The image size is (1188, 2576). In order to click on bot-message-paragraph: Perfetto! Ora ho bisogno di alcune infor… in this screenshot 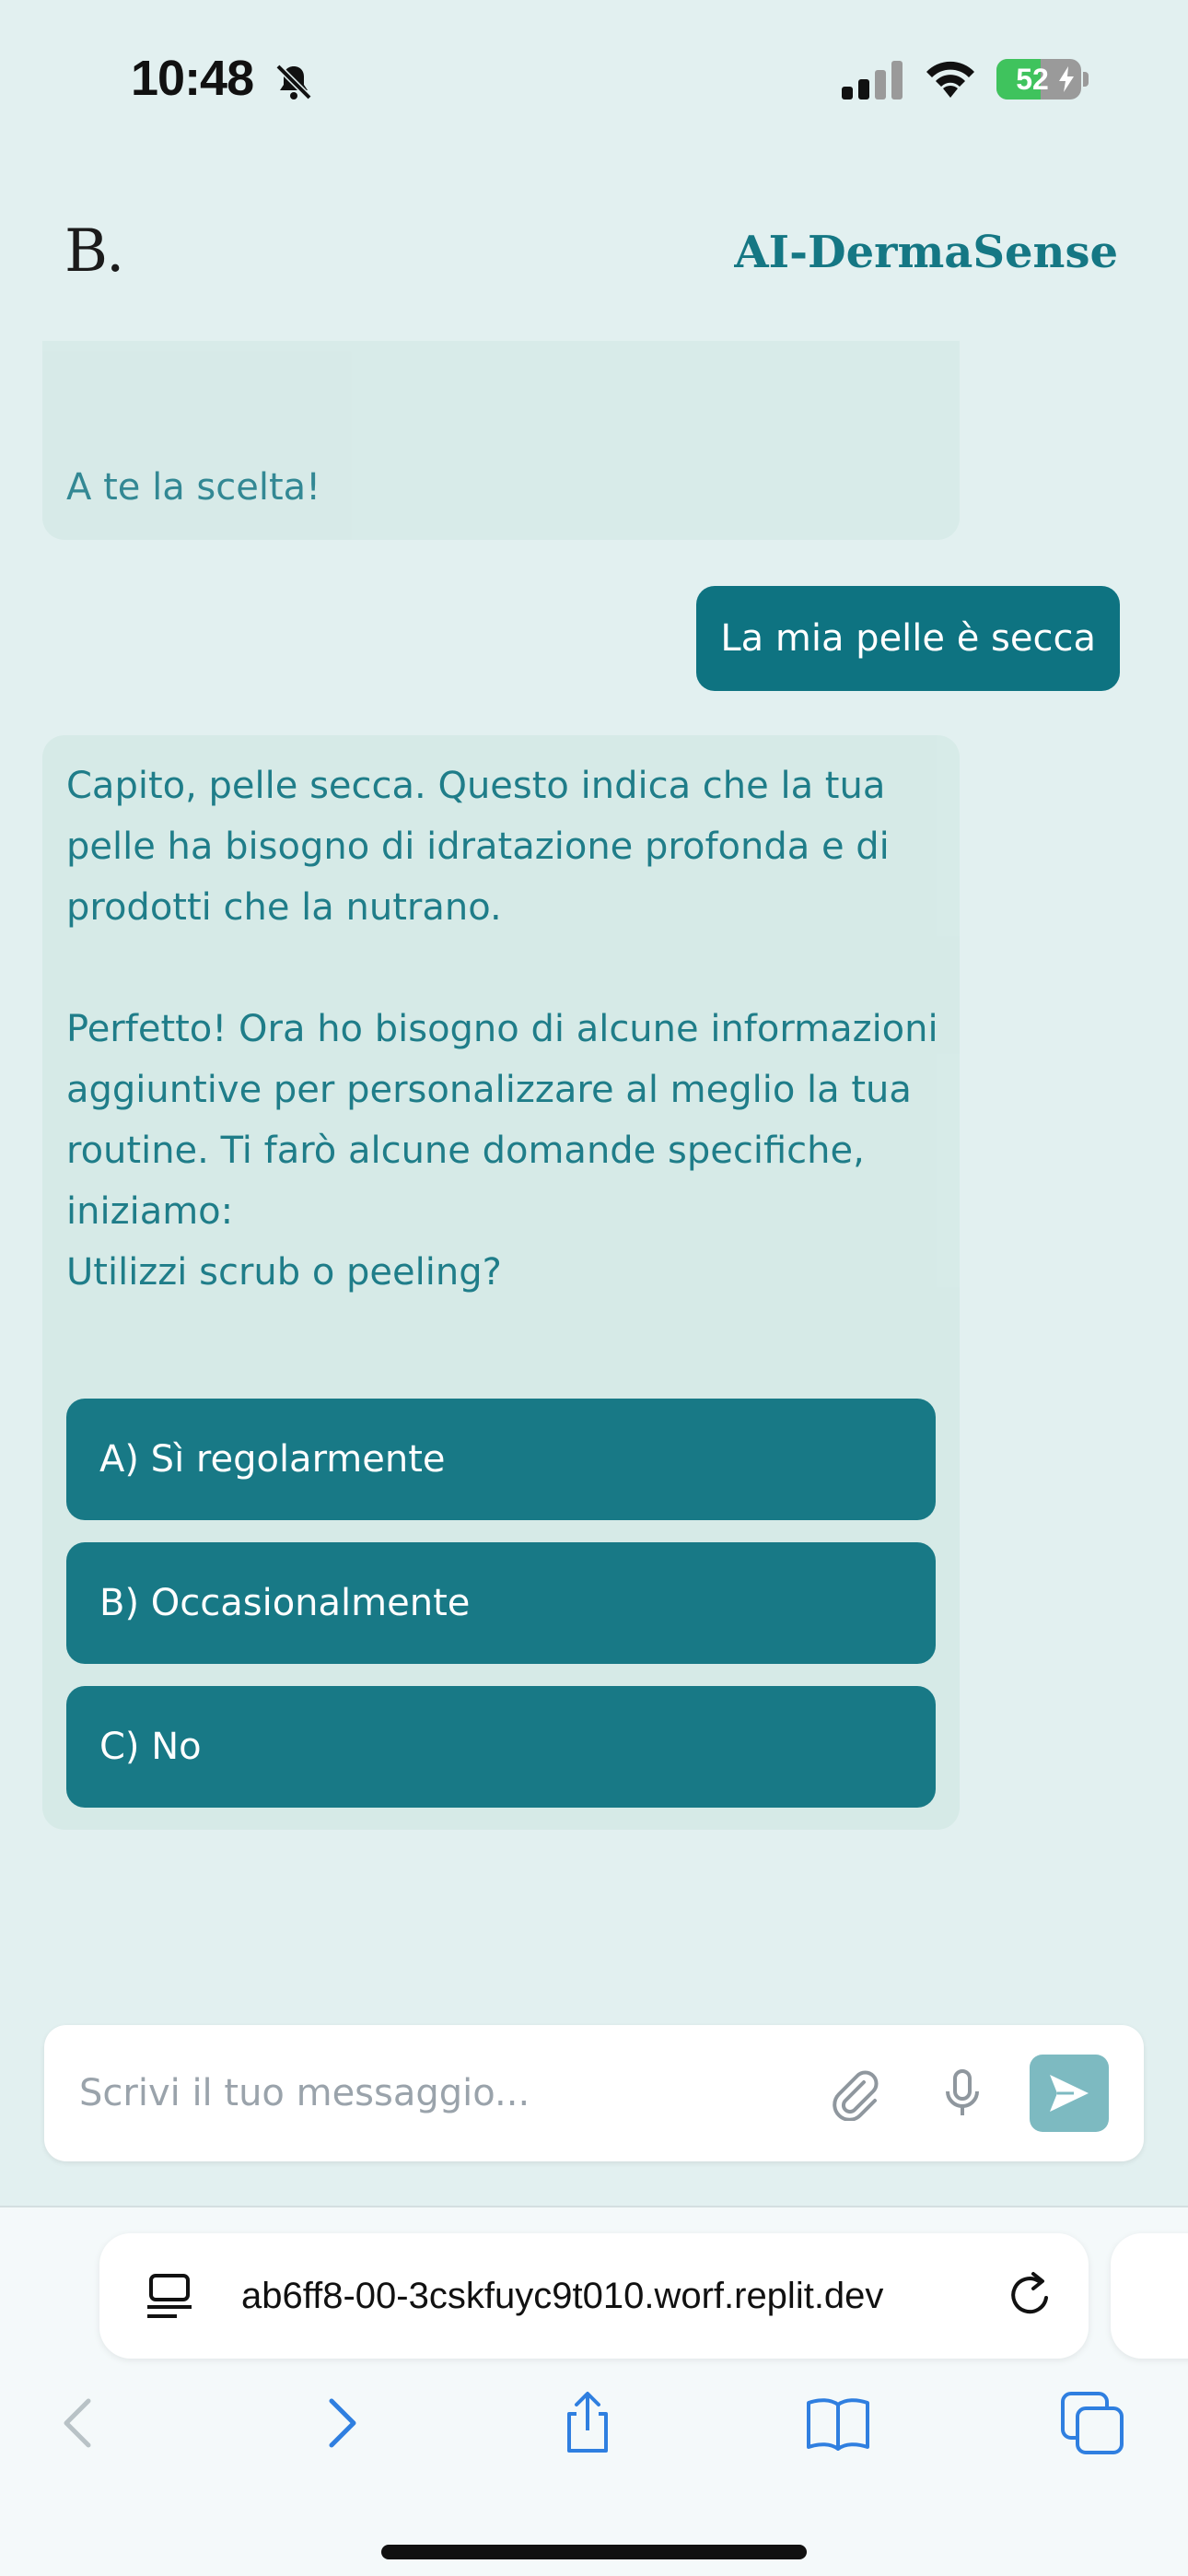, I will do `click(502, 1120)`.